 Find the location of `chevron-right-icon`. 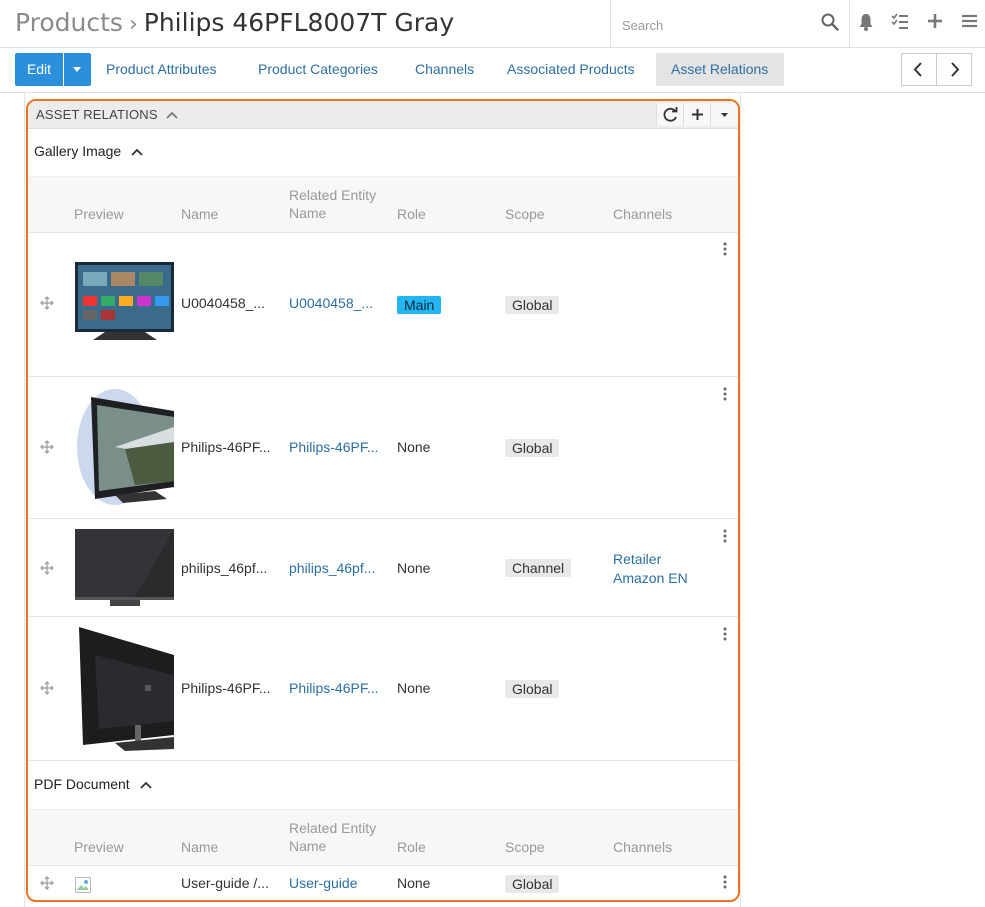

chevron-right-icon is located at coordinates (955, 69).